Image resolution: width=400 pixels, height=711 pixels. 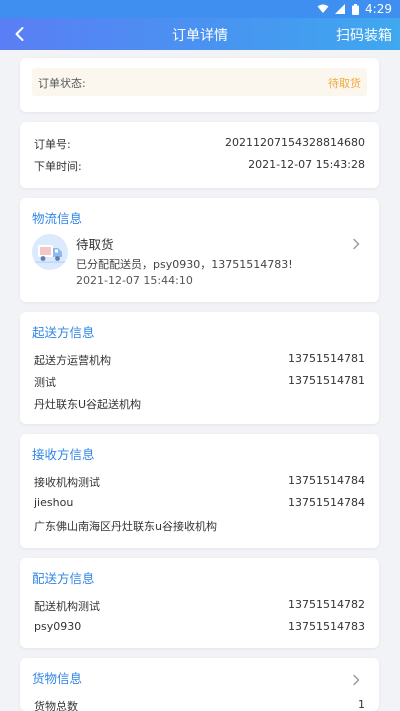 What do you see at coordinates (344, 83) in the screenshot?
I see `order-status-value: 待取货` at bounding box center [344, 83].